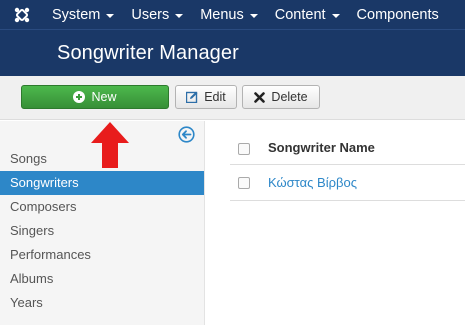  Describe the element at coordinates (260, 97) in the screenshot. I see `close-icon` at that location.